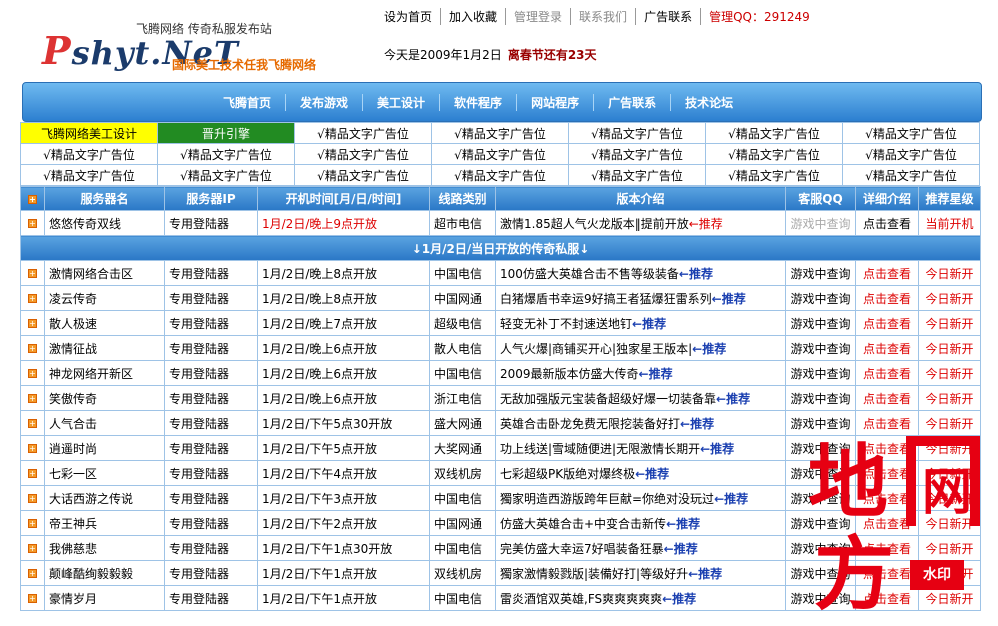  Describe the element at coordinates (104, 448) in the screenshot. I see `server-name: 逍遥时尚` at that location.